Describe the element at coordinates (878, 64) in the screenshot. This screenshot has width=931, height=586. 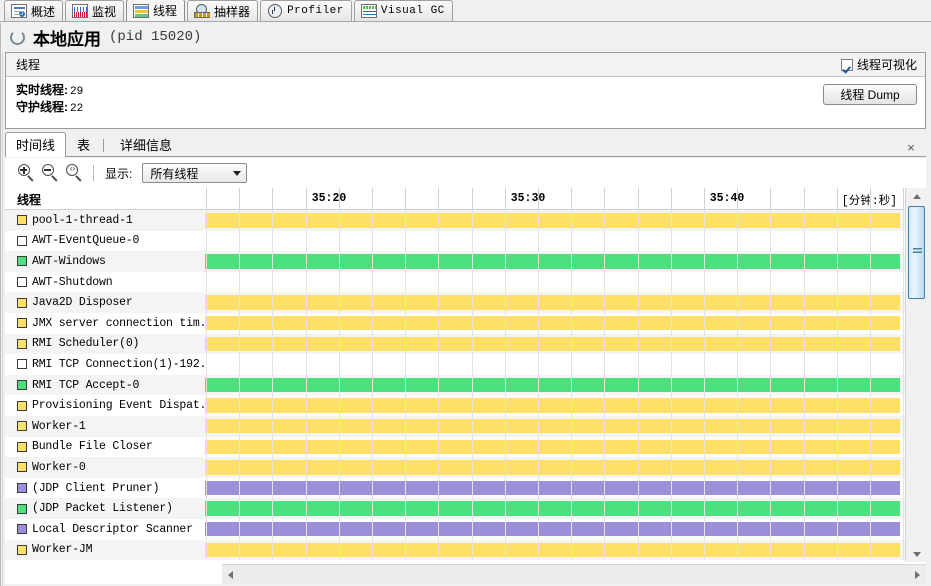
I see `thread-visualization-checkbox: 线程可视化` at that location.